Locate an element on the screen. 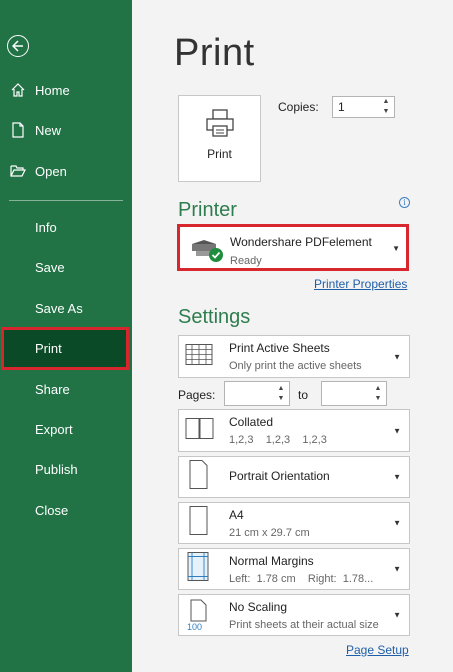 The image size is (453, 672). nav-home-label: Home is located at coordinates (52, 90).